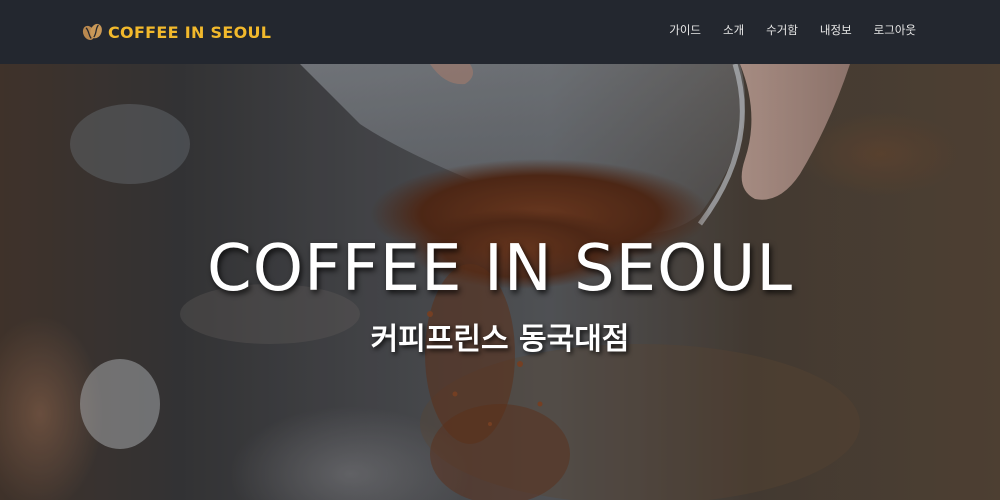 Image resolution: width=1000 pixels, height=500 pixels. Describe the element at coordinates (92, 31) in the screenshot. I see `coffee-bean-icon` at that location.